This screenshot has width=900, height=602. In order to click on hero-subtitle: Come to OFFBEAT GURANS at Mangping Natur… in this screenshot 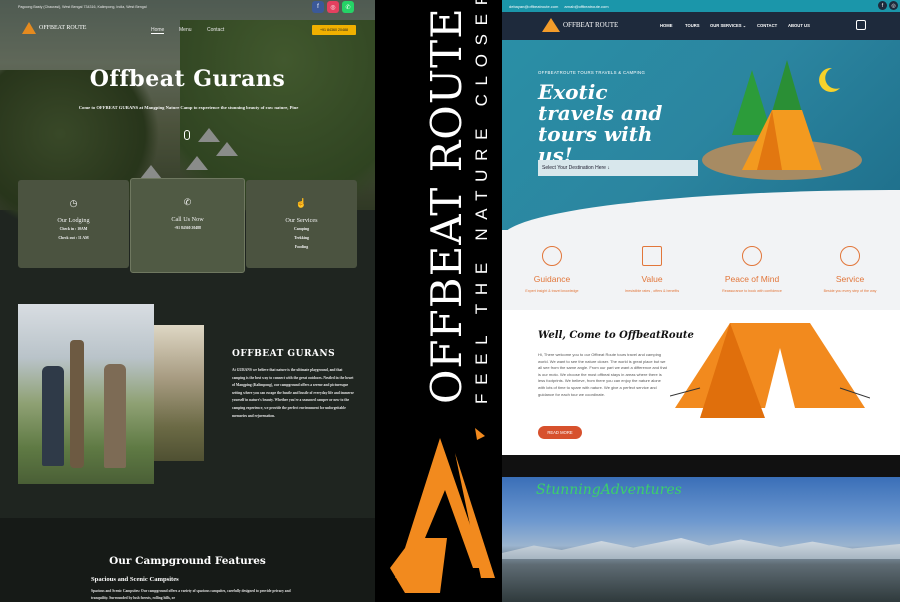, I will do `click(188, 107)`.